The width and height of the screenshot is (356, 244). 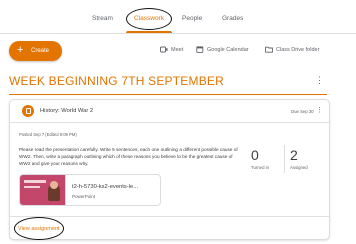 What do you see at coordinates (48, 134) in the screenshot?
I see `posted-date: Posted Sep 7 (Edited 9:09 PM)` at bounding box center [48, 134].